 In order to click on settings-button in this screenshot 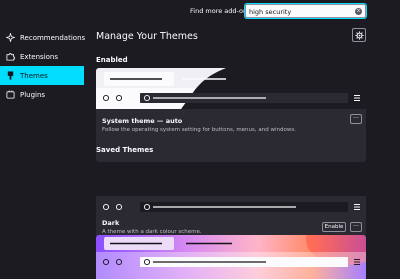, I will do `click(359, 35)`.